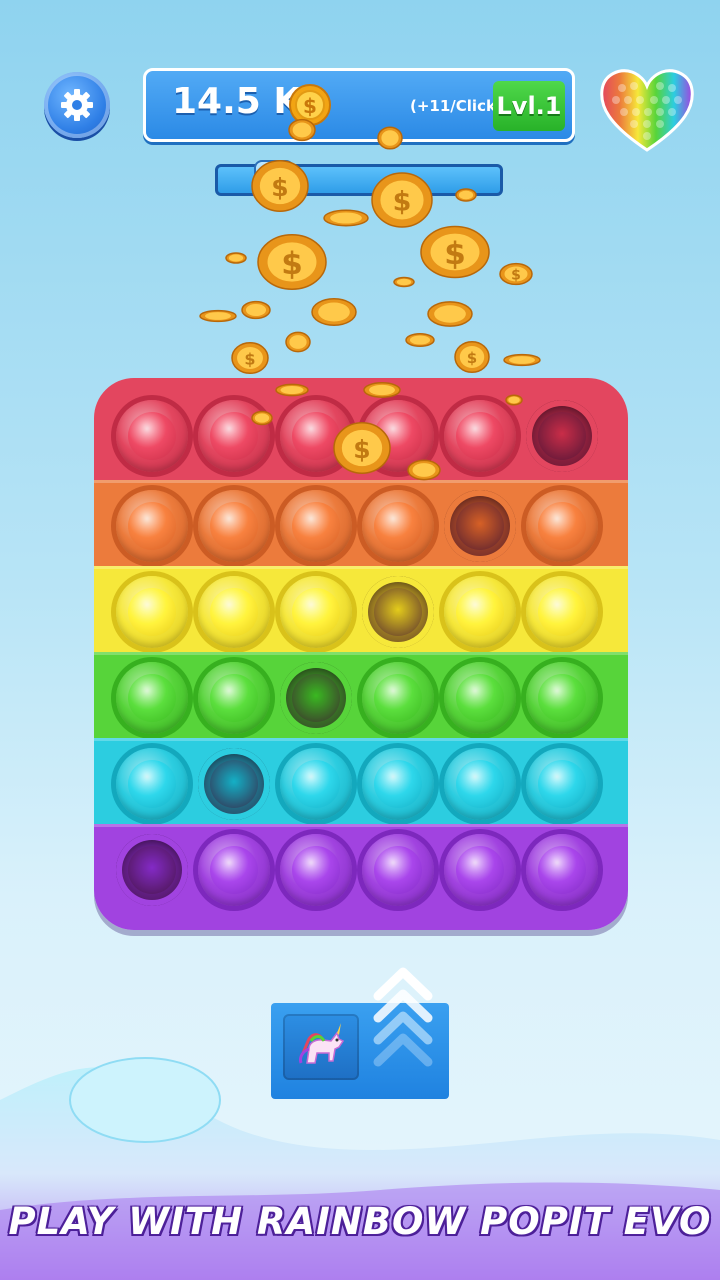 Image resolution: width=720 pixels, height=1280 pixels. I want to click on unicorn-icon, so click(322, 1043).